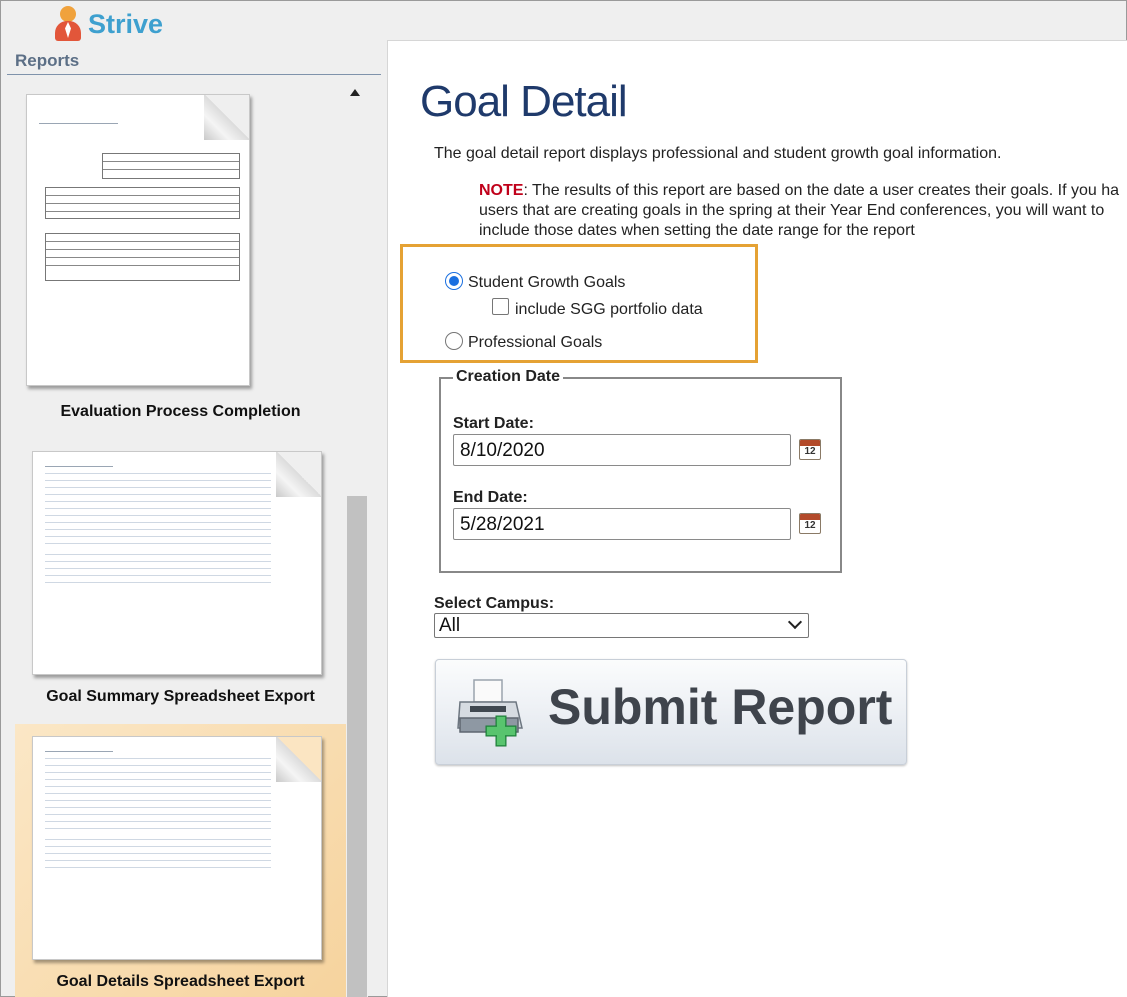  What do you see at coordinates (357, 746) in the screenshot?
I see `scroll-thumb` at bounding box center [357, 746].